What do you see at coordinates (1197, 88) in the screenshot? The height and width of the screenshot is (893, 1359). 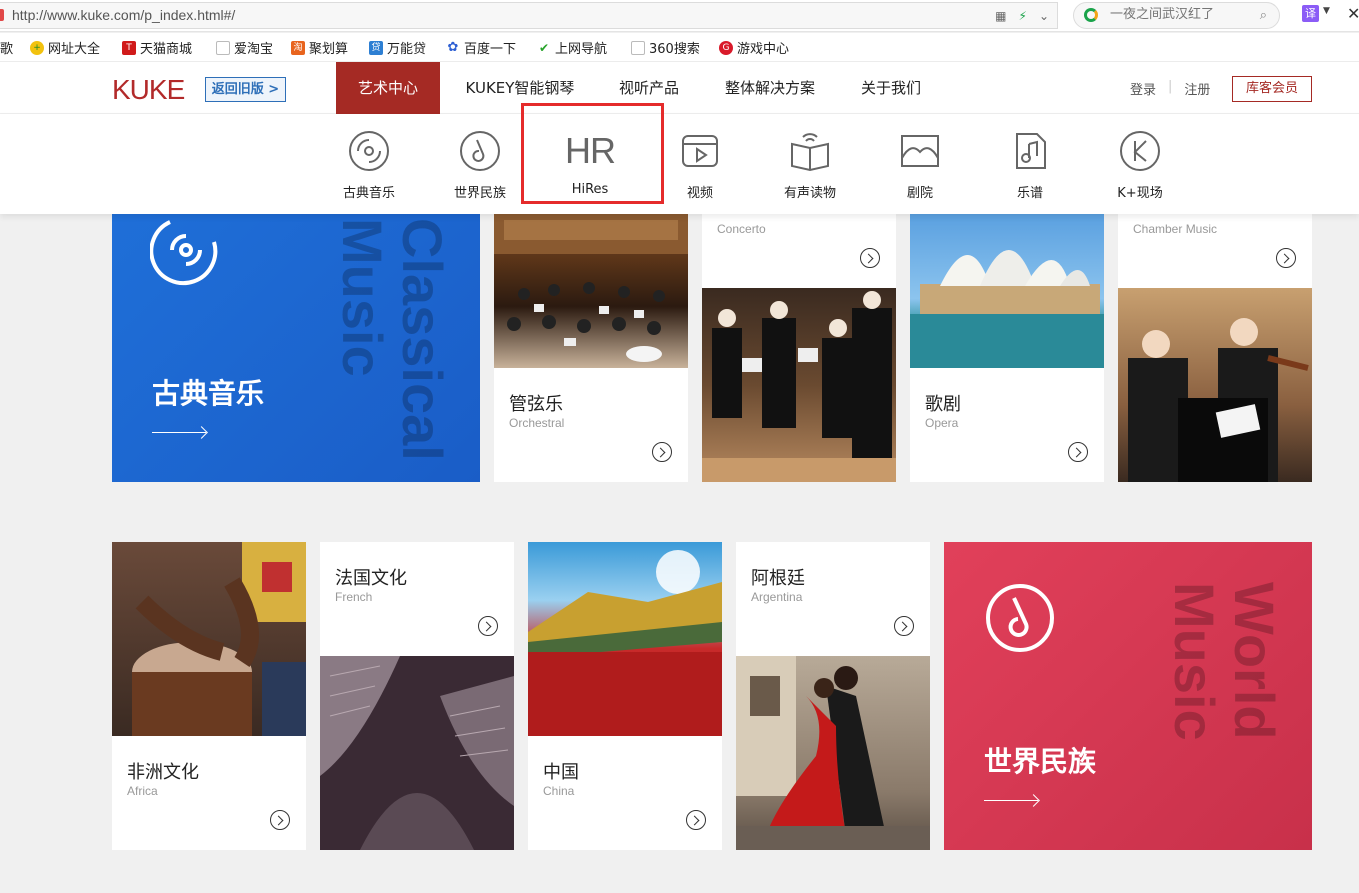 I see `register-link: 注册` at bounding box center [1197, 88].